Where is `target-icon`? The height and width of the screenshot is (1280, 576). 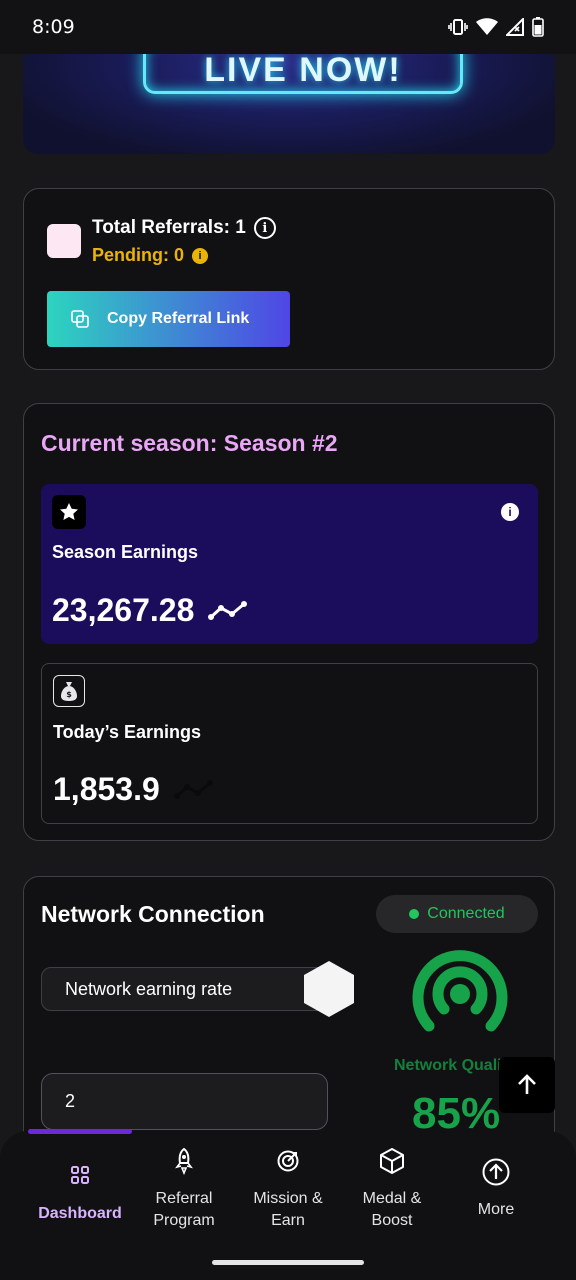 target-icon is located at coordinates (288, 1161).